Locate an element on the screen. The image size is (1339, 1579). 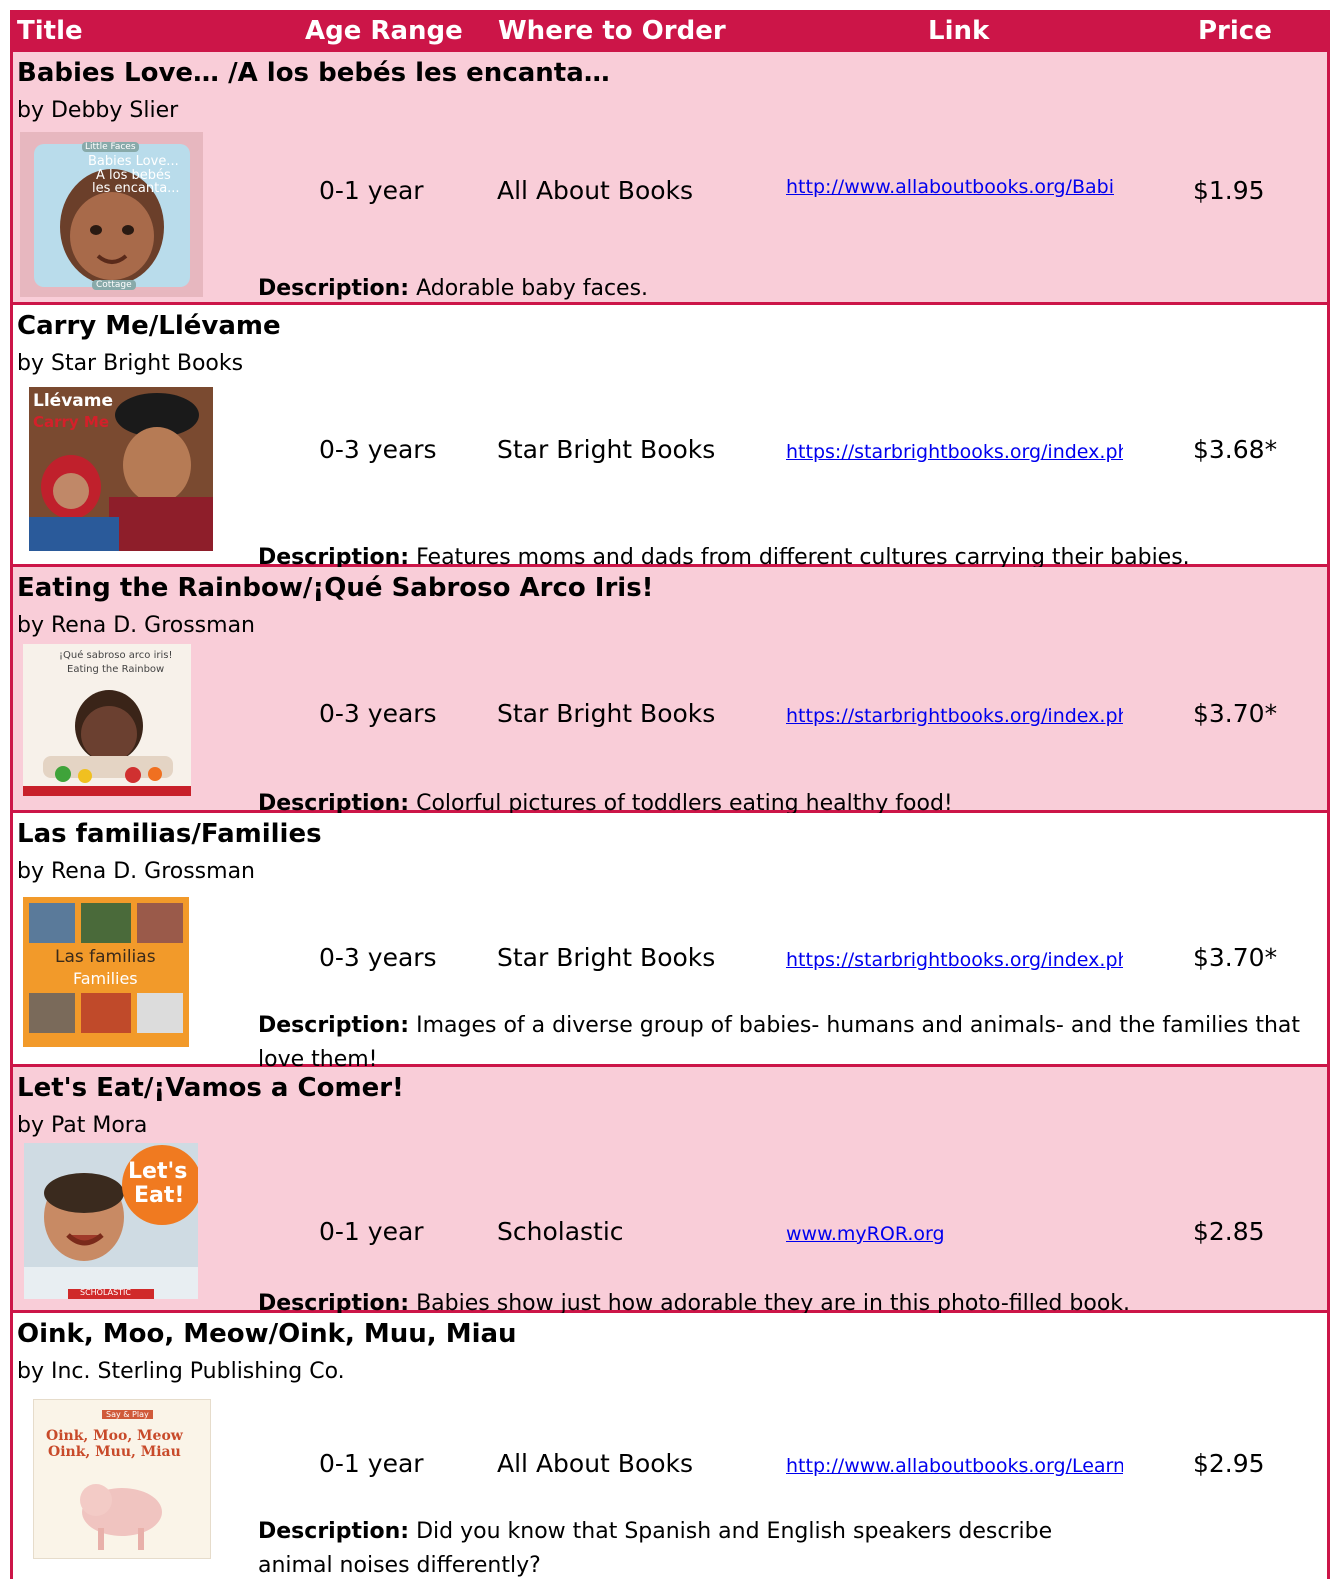
cover-title-line: Let's is located at coordinates (158, 1171).